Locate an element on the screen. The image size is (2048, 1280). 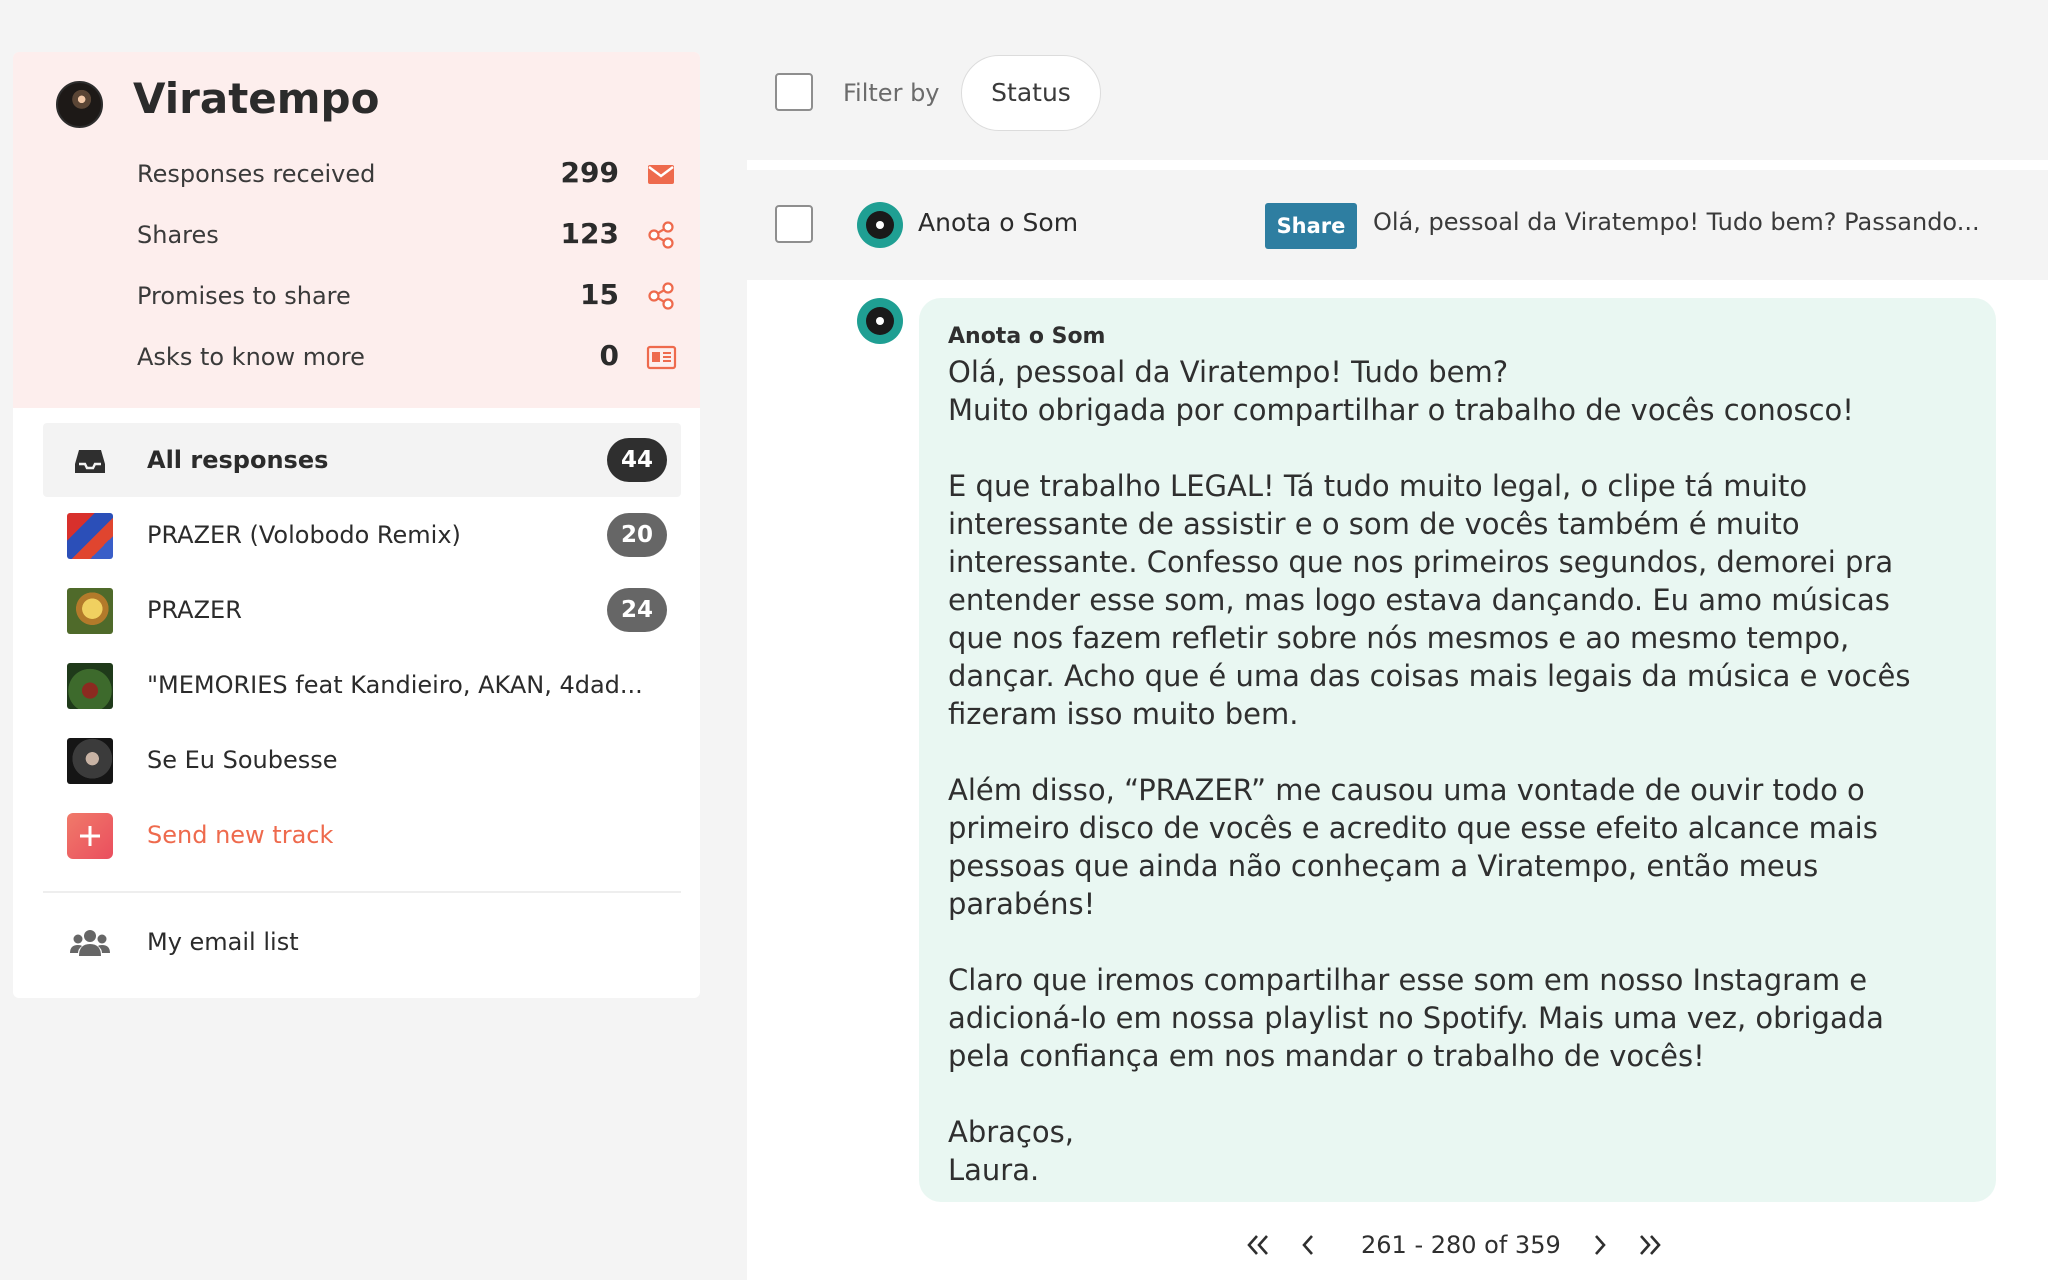
pagination: 261 - 280 of 359 is located at coordinates (1397, 1248).